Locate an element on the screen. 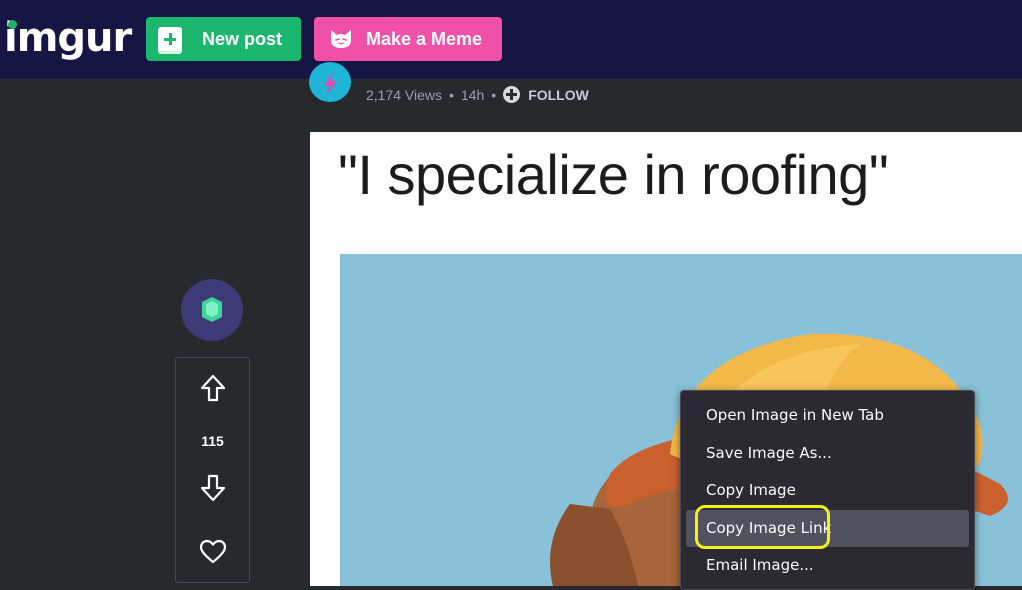 This screenshot has height=590, width=1022. make-meme-label: Make a Meme is located at coordinates (424, 38).